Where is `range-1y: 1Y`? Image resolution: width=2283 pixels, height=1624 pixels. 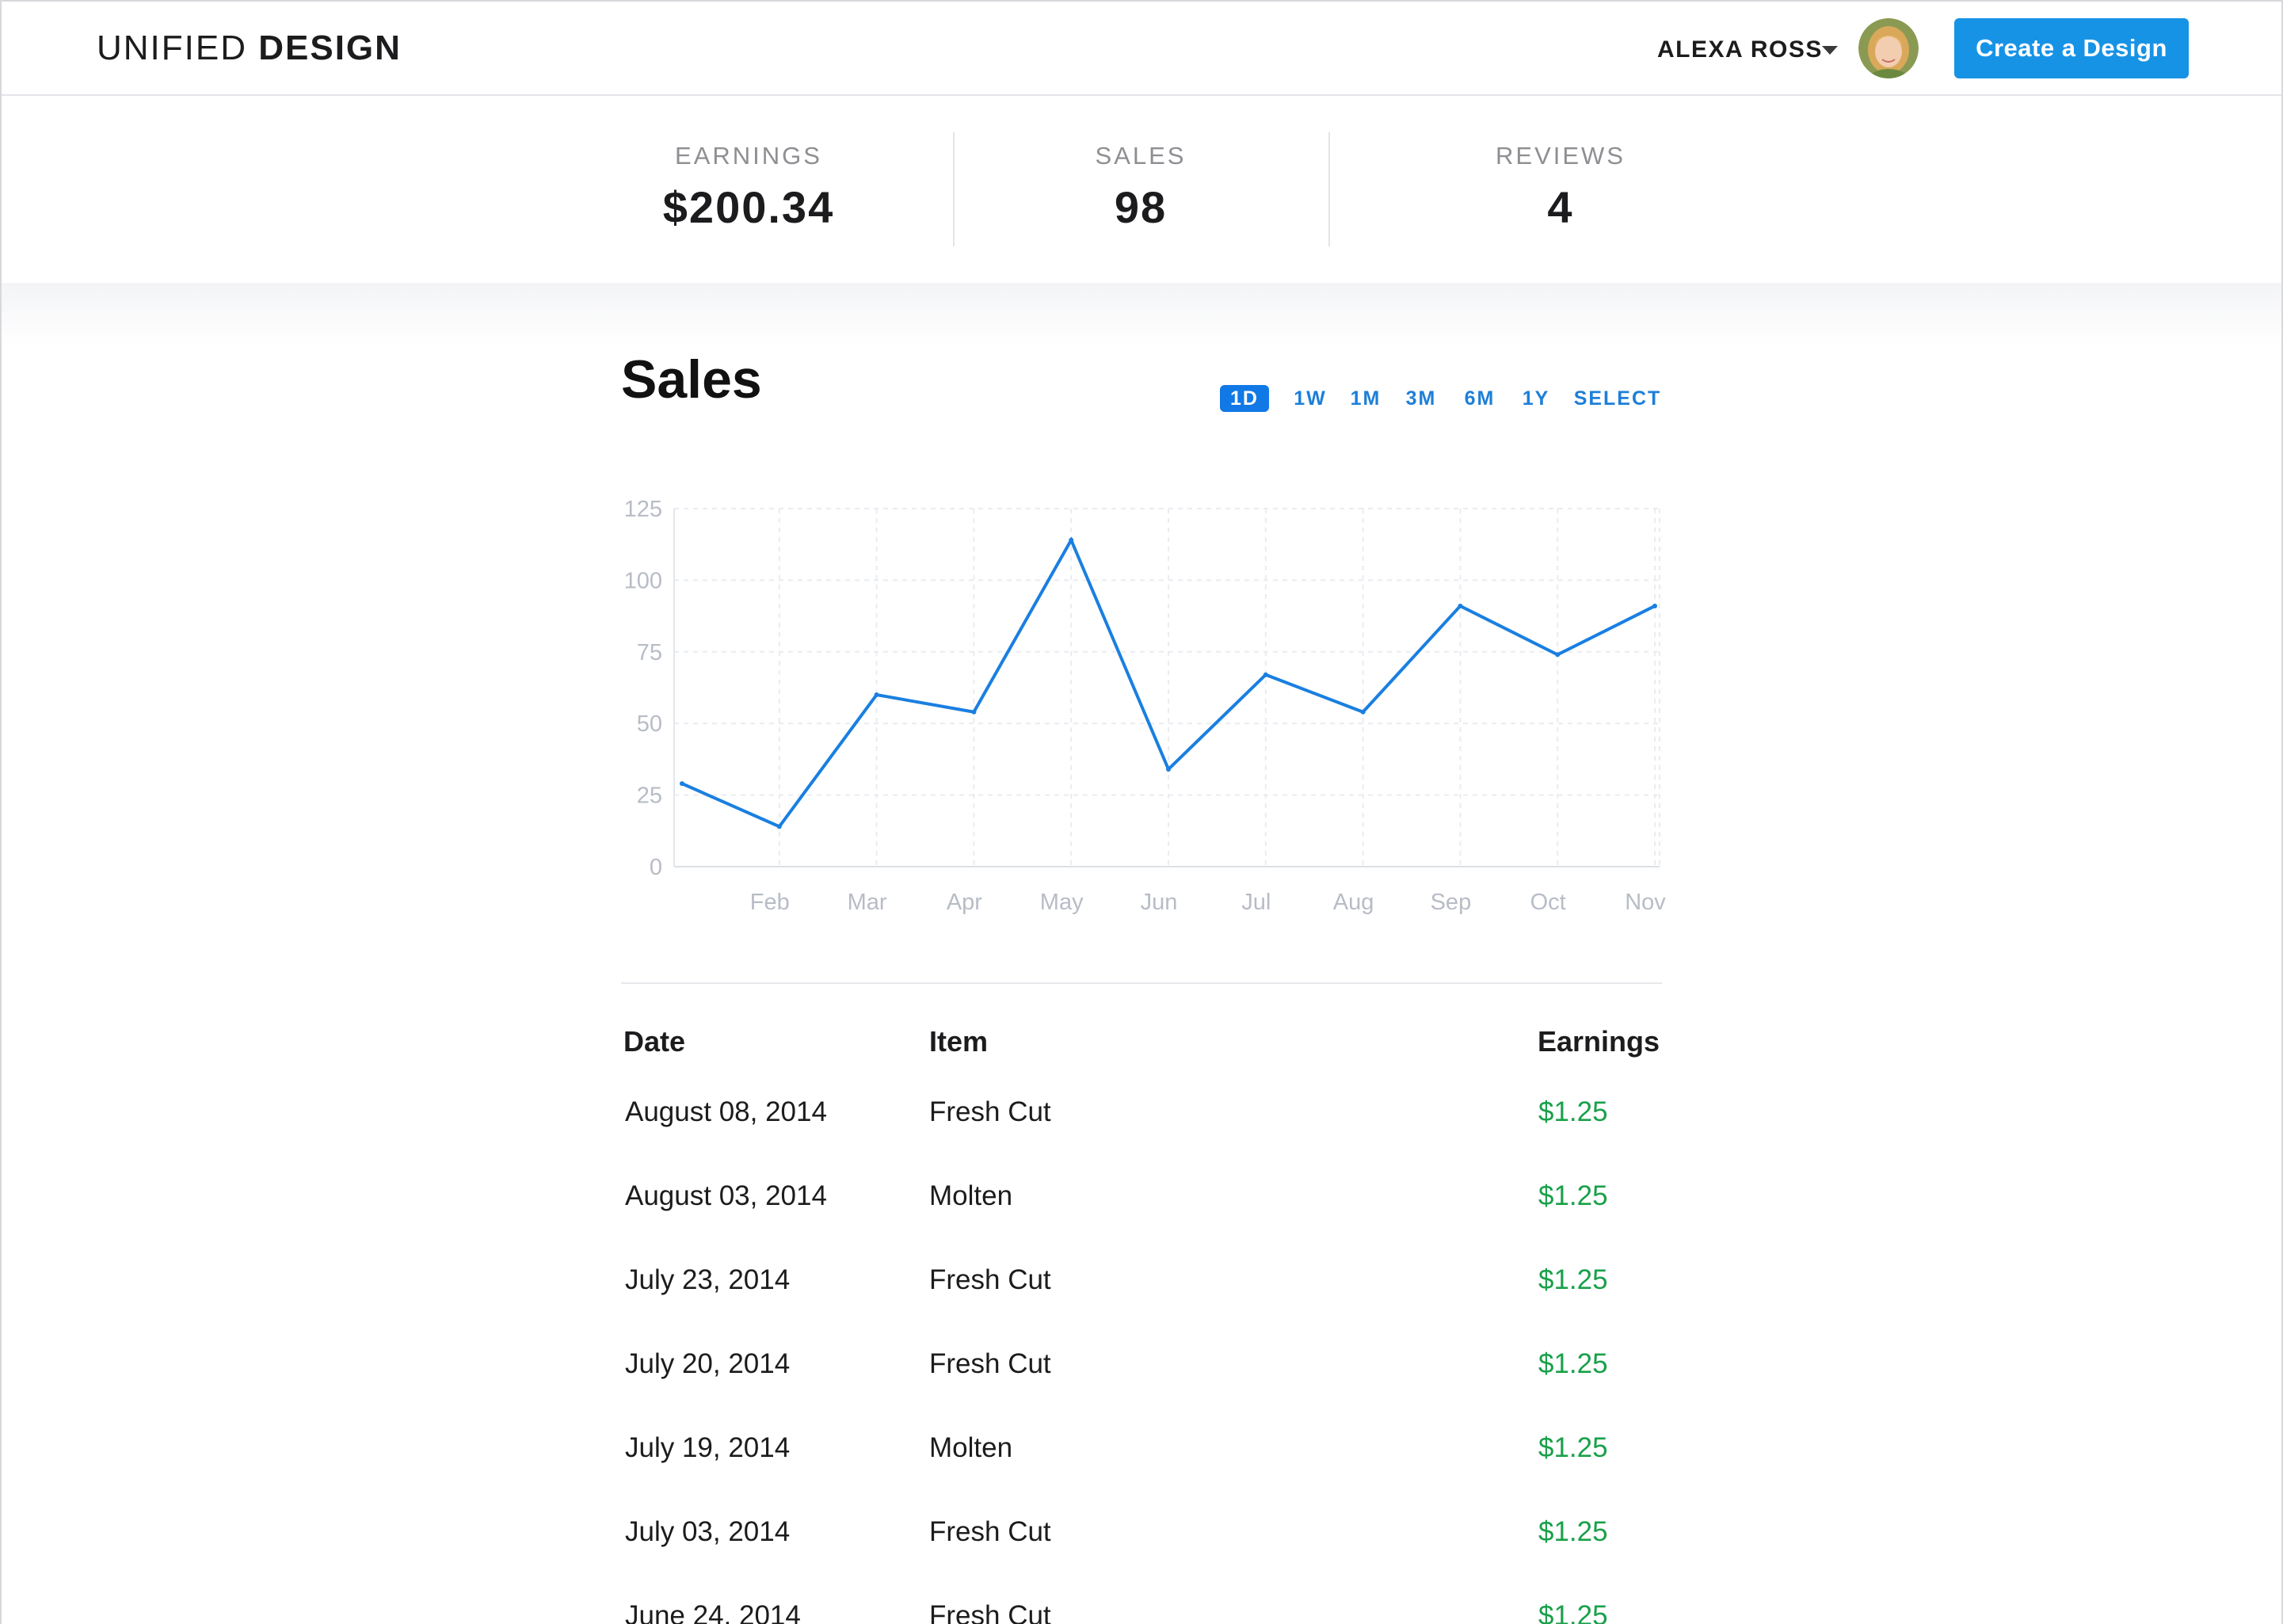 range-1y: 1Y is located at coordinates (1536, 398).